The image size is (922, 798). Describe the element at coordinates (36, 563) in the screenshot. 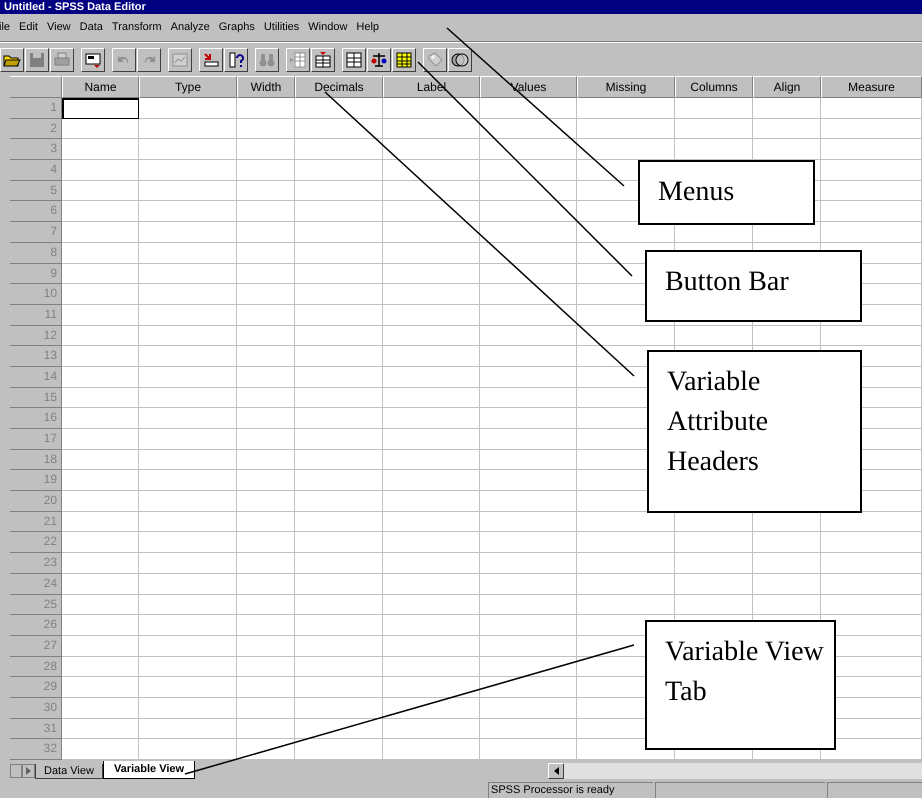

I see `row-number: 23` at that location.